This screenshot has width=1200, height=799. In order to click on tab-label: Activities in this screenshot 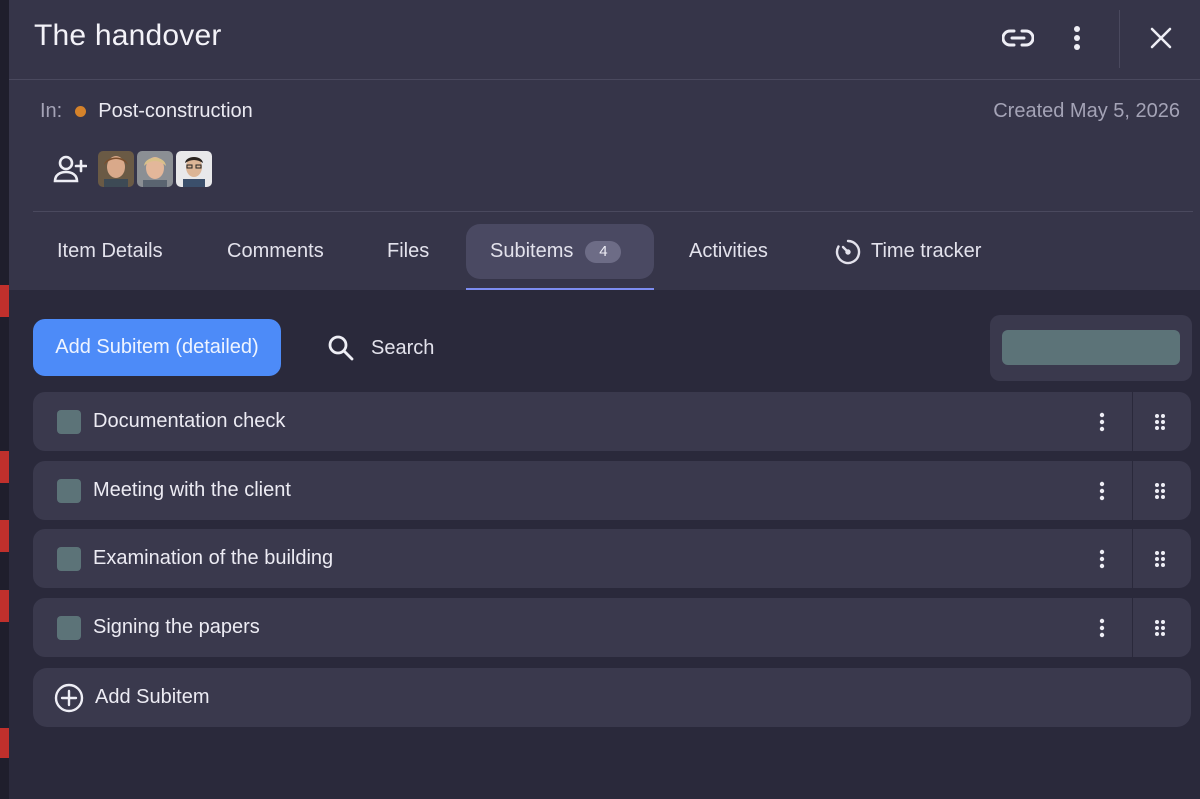, I will do `click(728, 251)`.